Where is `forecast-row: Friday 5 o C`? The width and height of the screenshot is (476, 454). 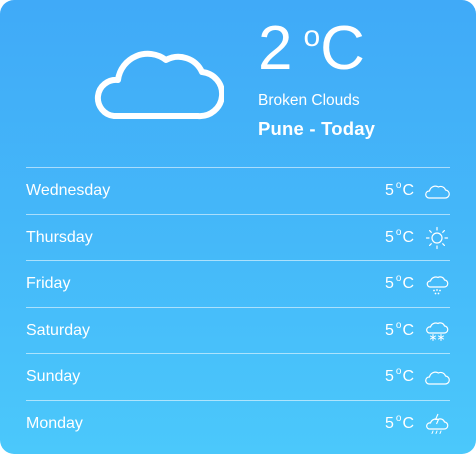
forecast-row: Friday 5 o C is located at coordinates (238, 283).